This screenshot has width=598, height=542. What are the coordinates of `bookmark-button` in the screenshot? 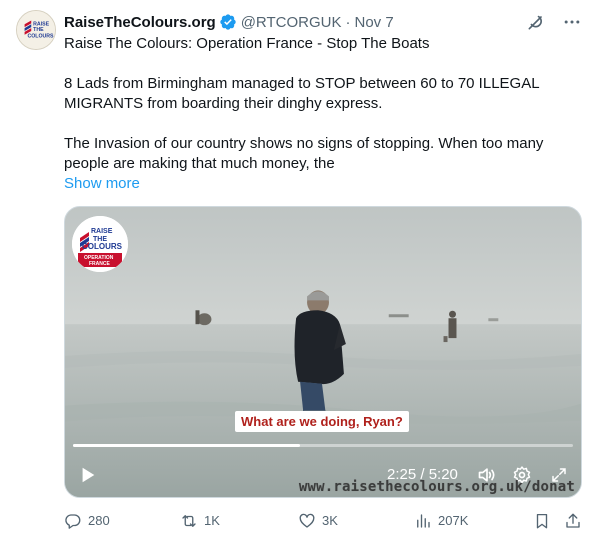 It's located at (542, 521).